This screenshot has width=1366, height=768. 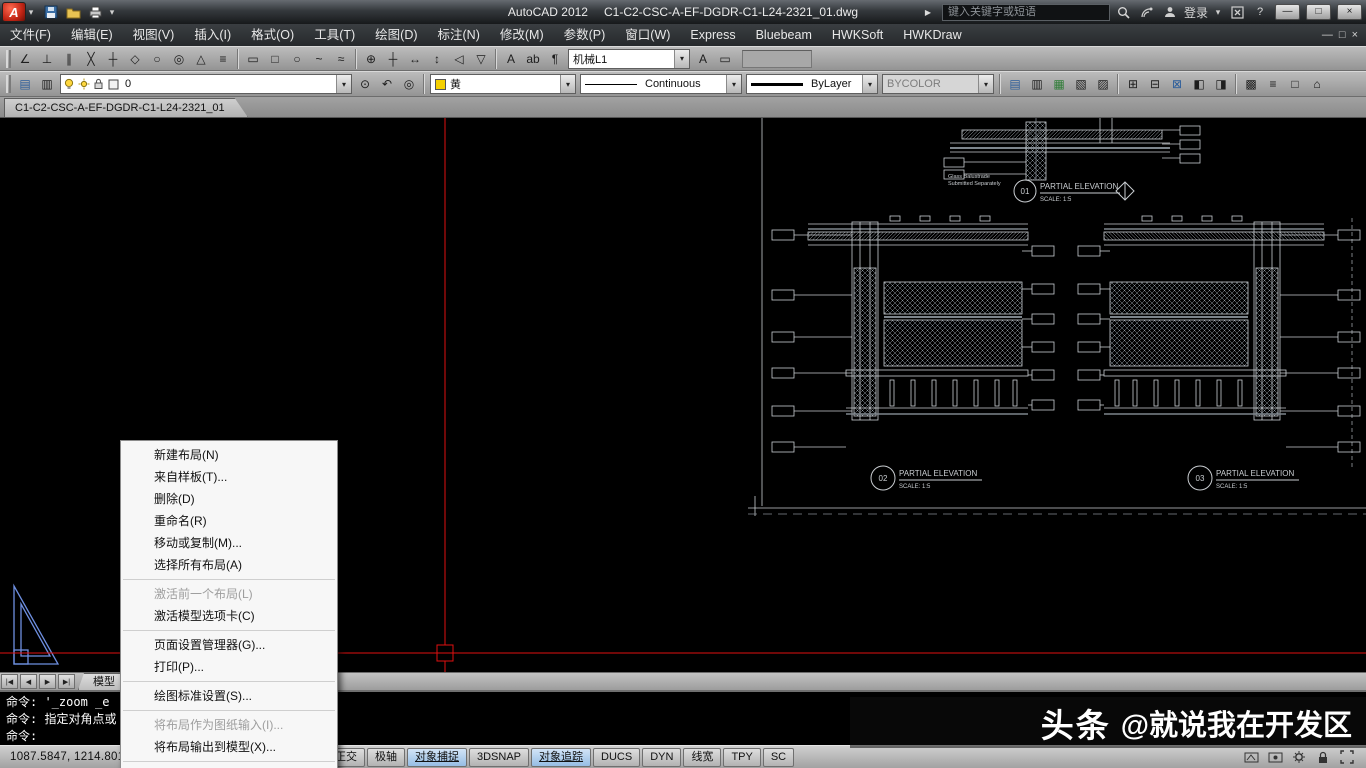 I want to click on search-icon, so click(x=1124, y=12).